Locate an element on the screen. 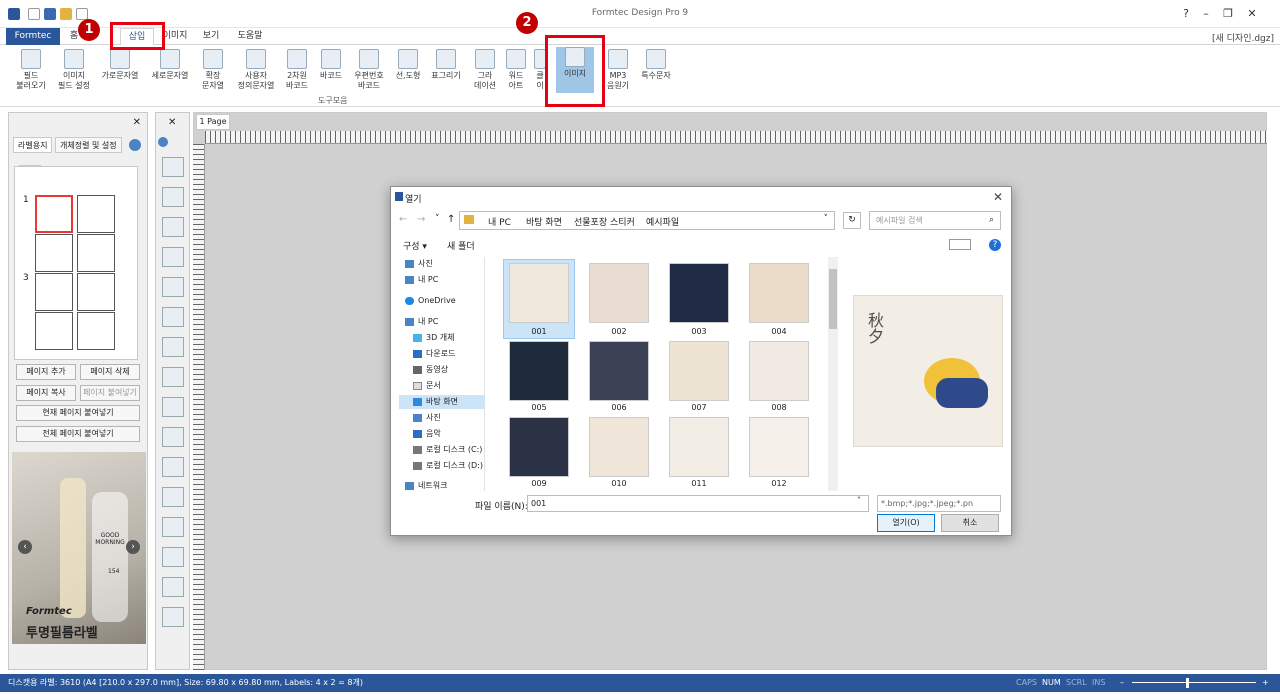  file-name: 009 is located at coordinates (539, 483).